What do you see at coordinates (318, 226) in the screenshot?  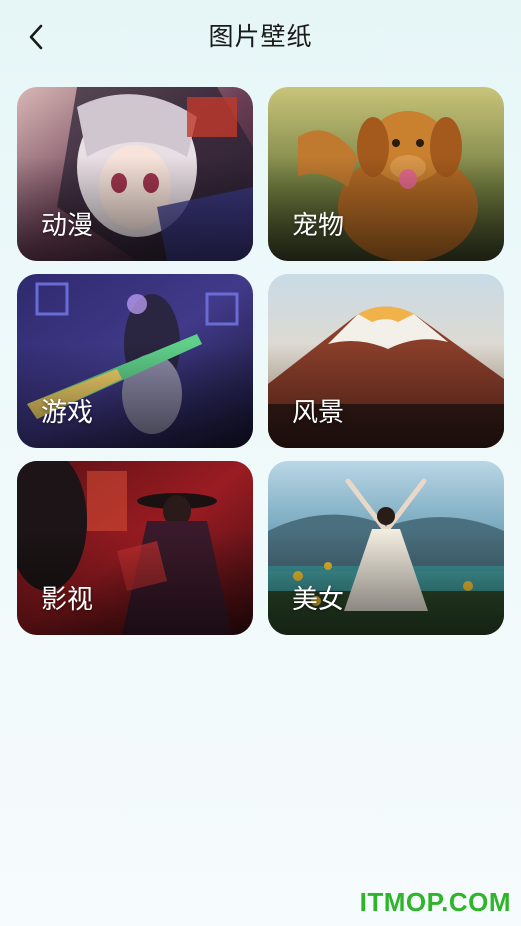 I see `category-label: 宠物` at bounding box center [318, 226].